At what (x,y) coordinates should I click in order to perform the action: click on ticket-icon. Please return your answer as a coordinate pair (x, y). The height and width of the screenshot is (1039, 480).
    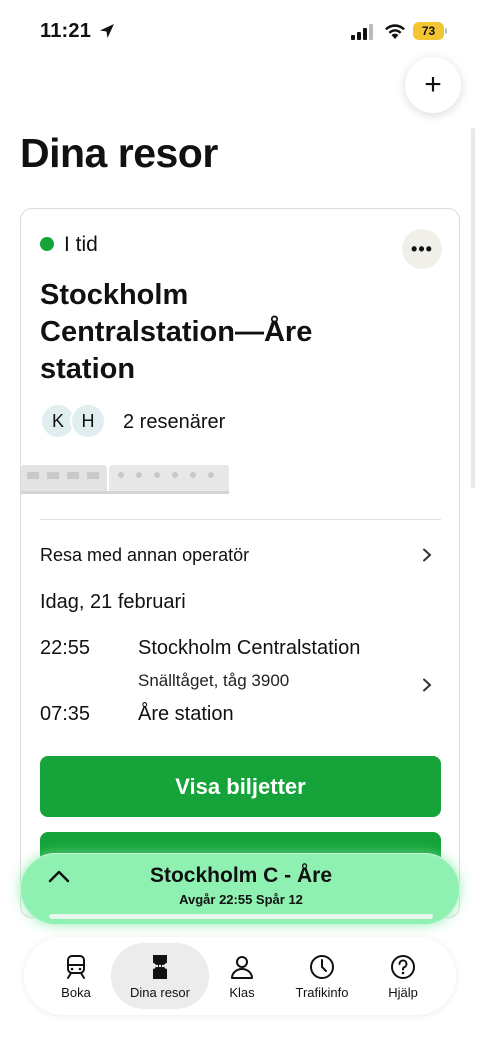
    Looking at the image, I should click on (160, 967).